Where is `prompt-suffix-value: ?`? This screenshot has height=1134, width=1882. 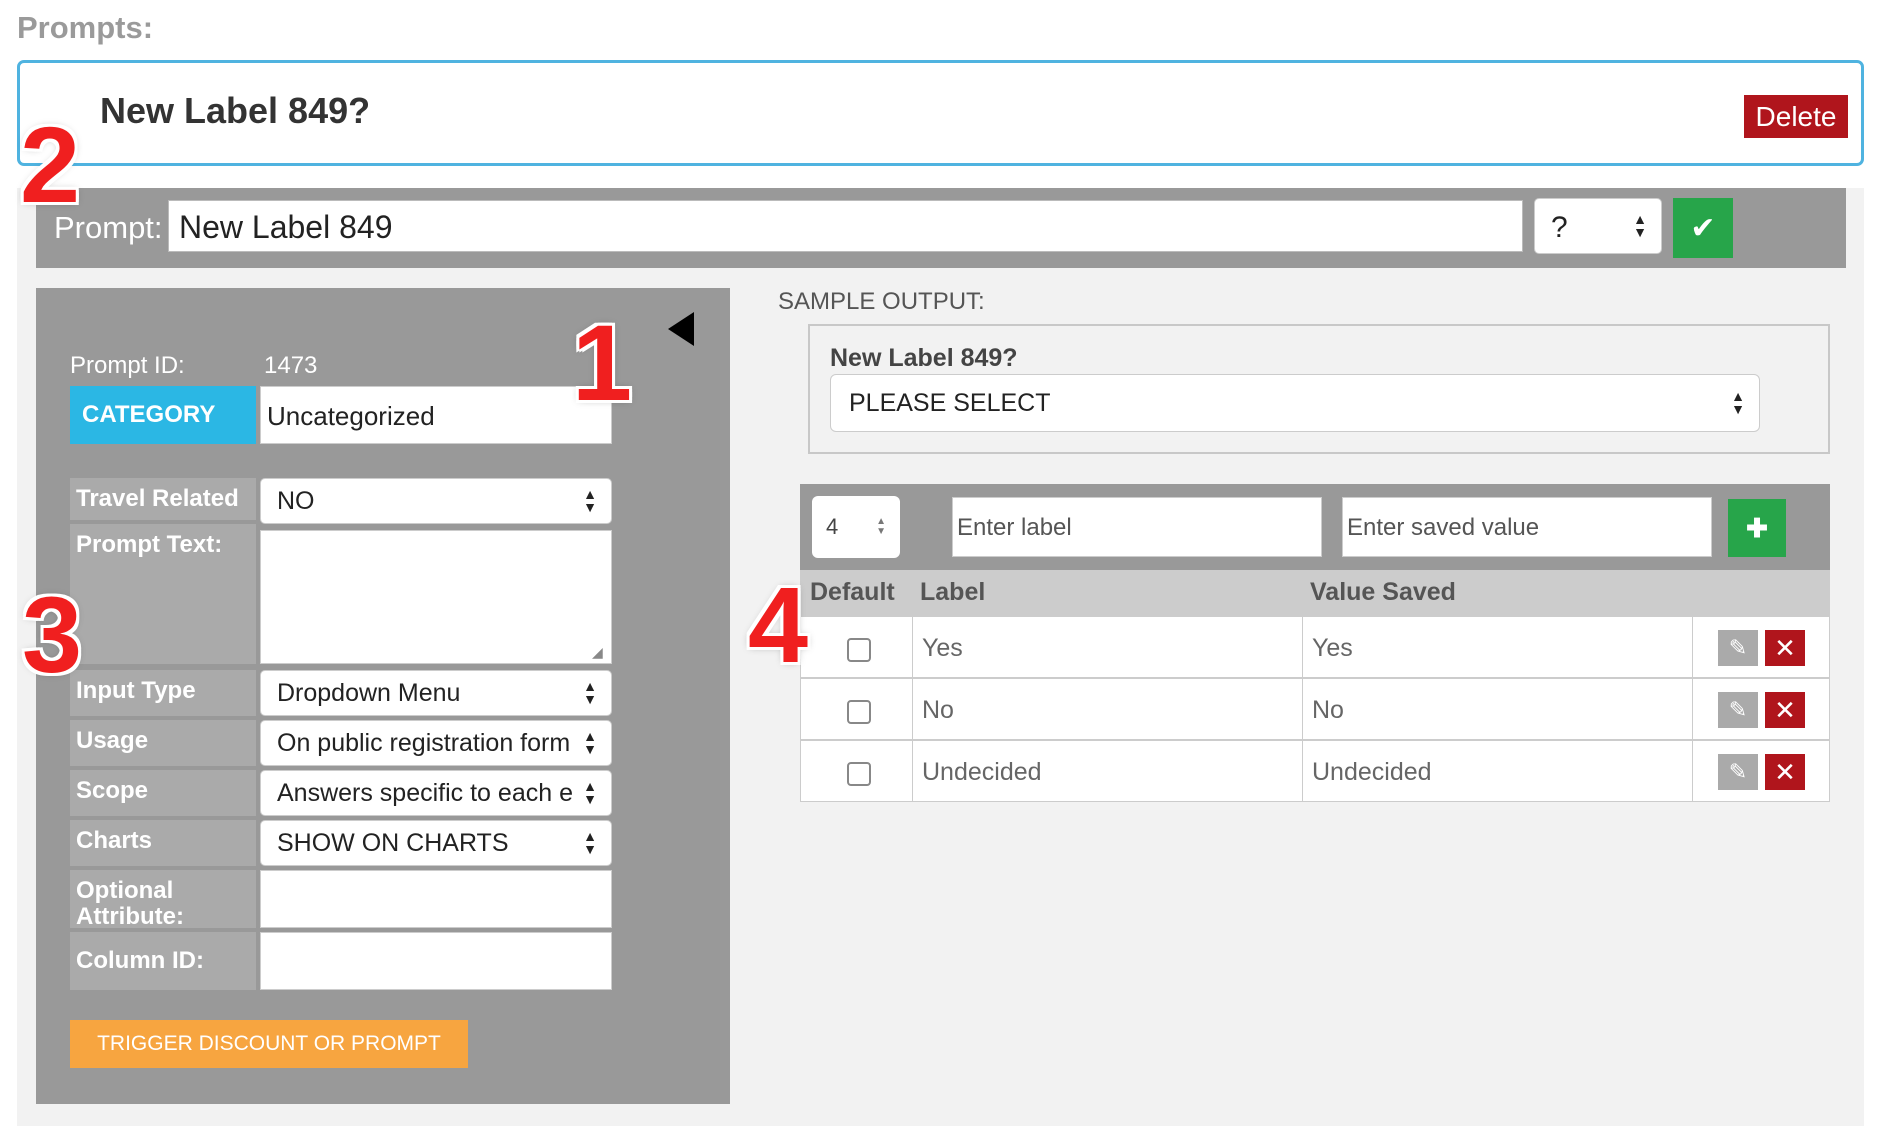 prompt-suffix-value: ? is located at coordinates (1559, 227).